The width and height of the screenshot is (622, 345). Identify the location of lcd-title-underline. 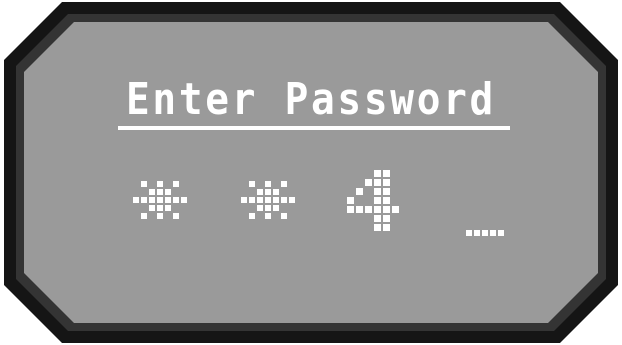
(314, 128).